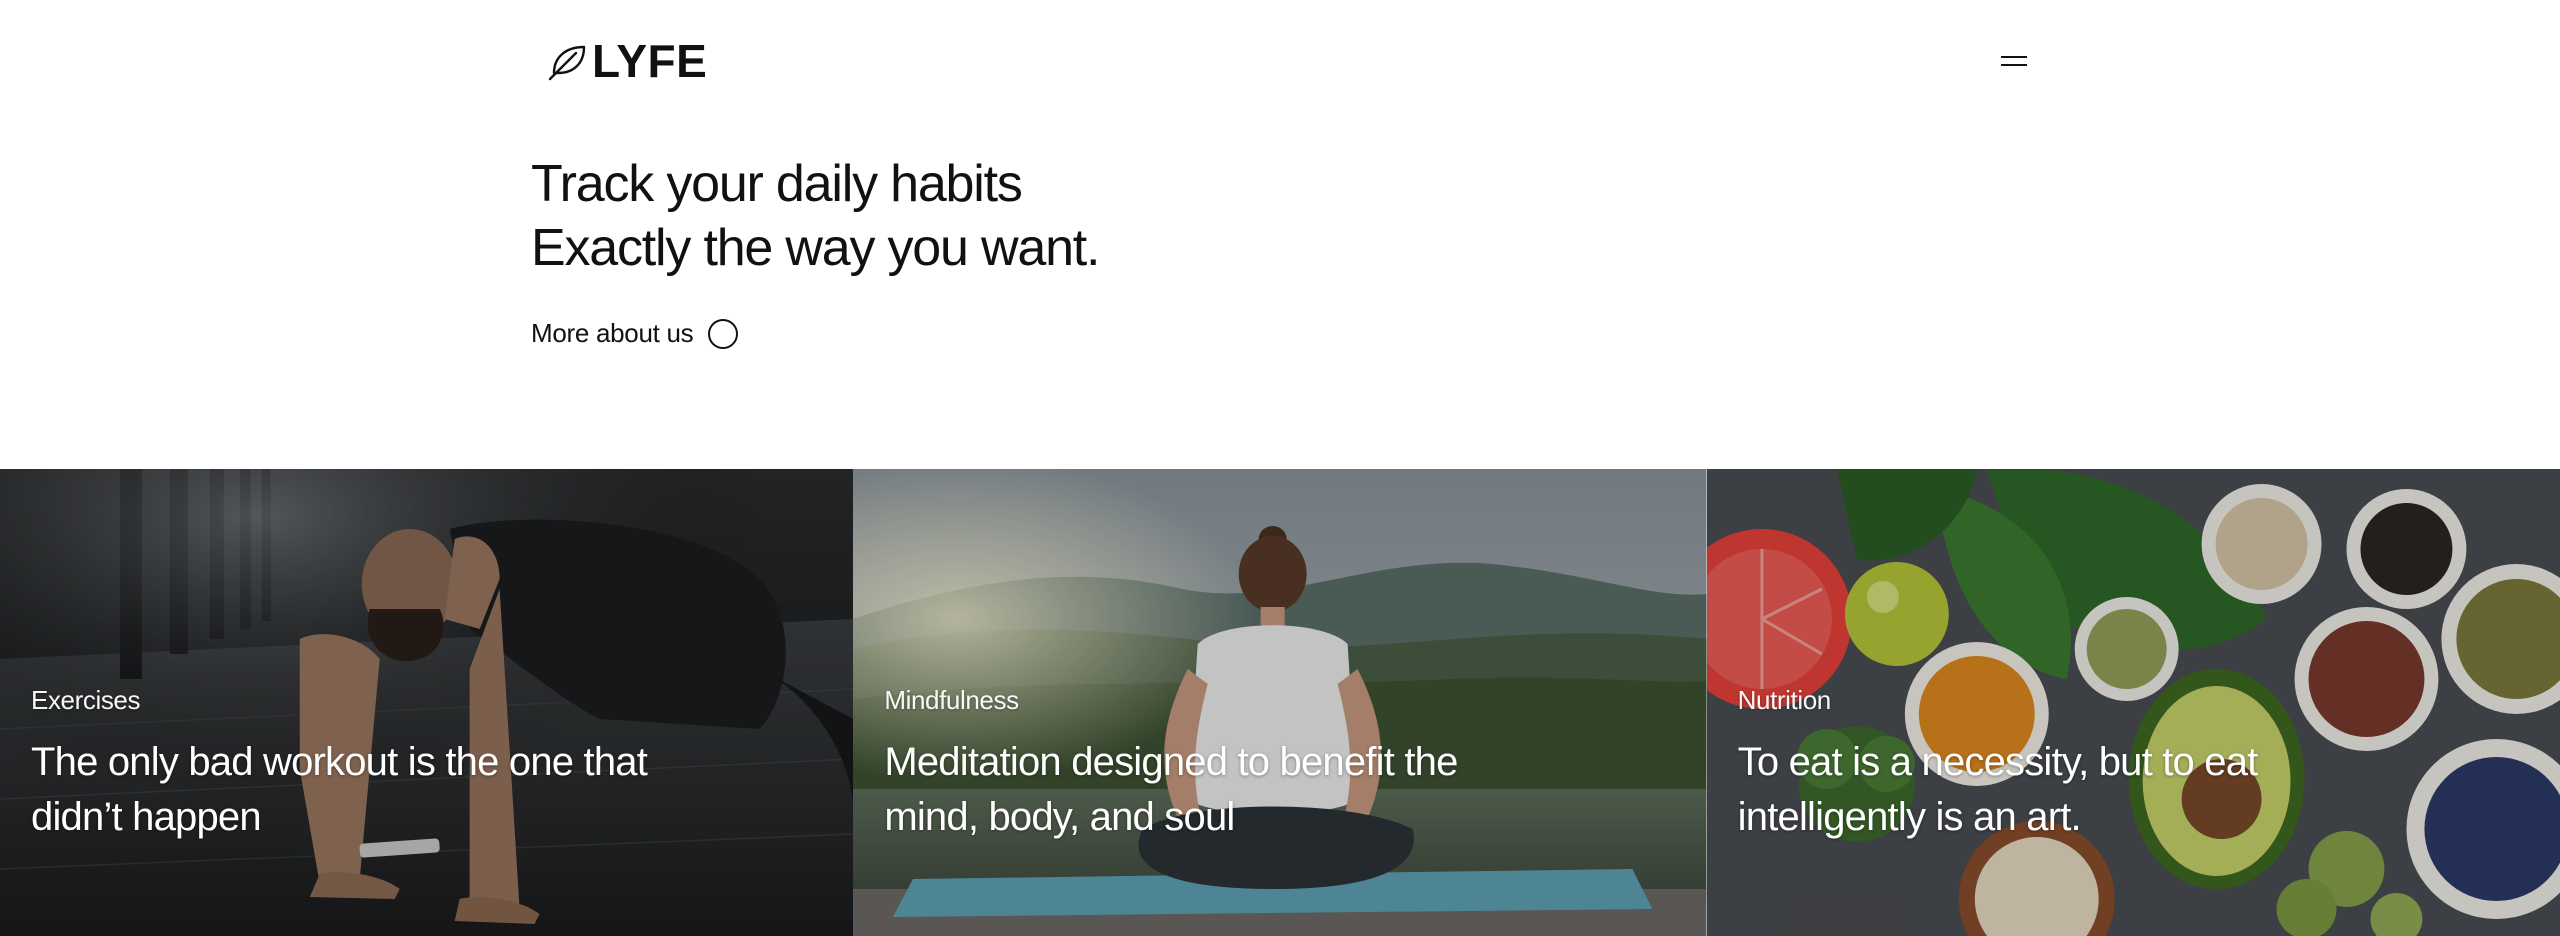 Image resolution: width=2560 pixels, height=936 pixels. Describe the element at coordinates (1784, 700) in the screenshot. I see `card-category: Nutrition` at that location.